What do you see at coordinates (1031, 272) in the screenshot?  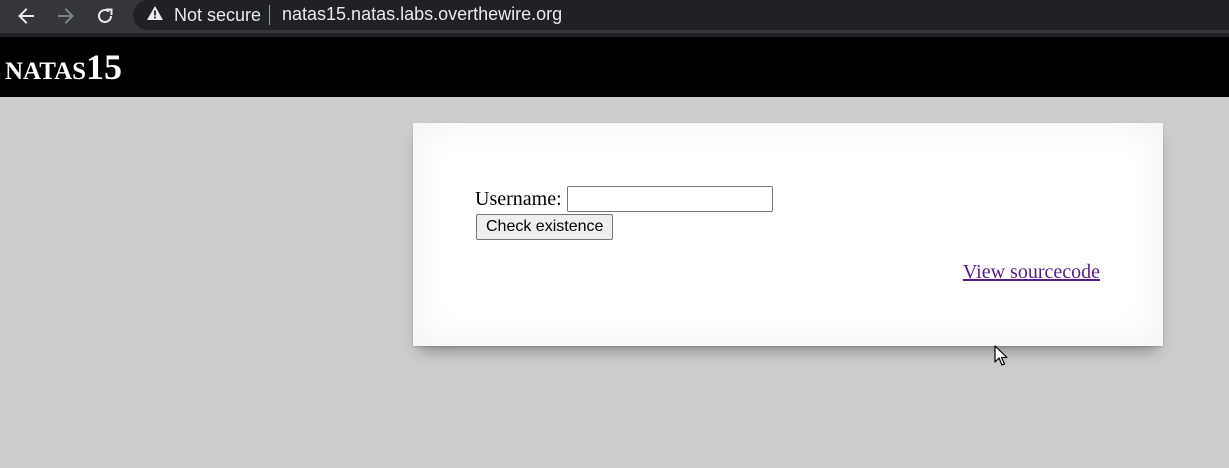 I see `view-sourcecode-link: View sourcecode` at bounding box center [1031, 272].